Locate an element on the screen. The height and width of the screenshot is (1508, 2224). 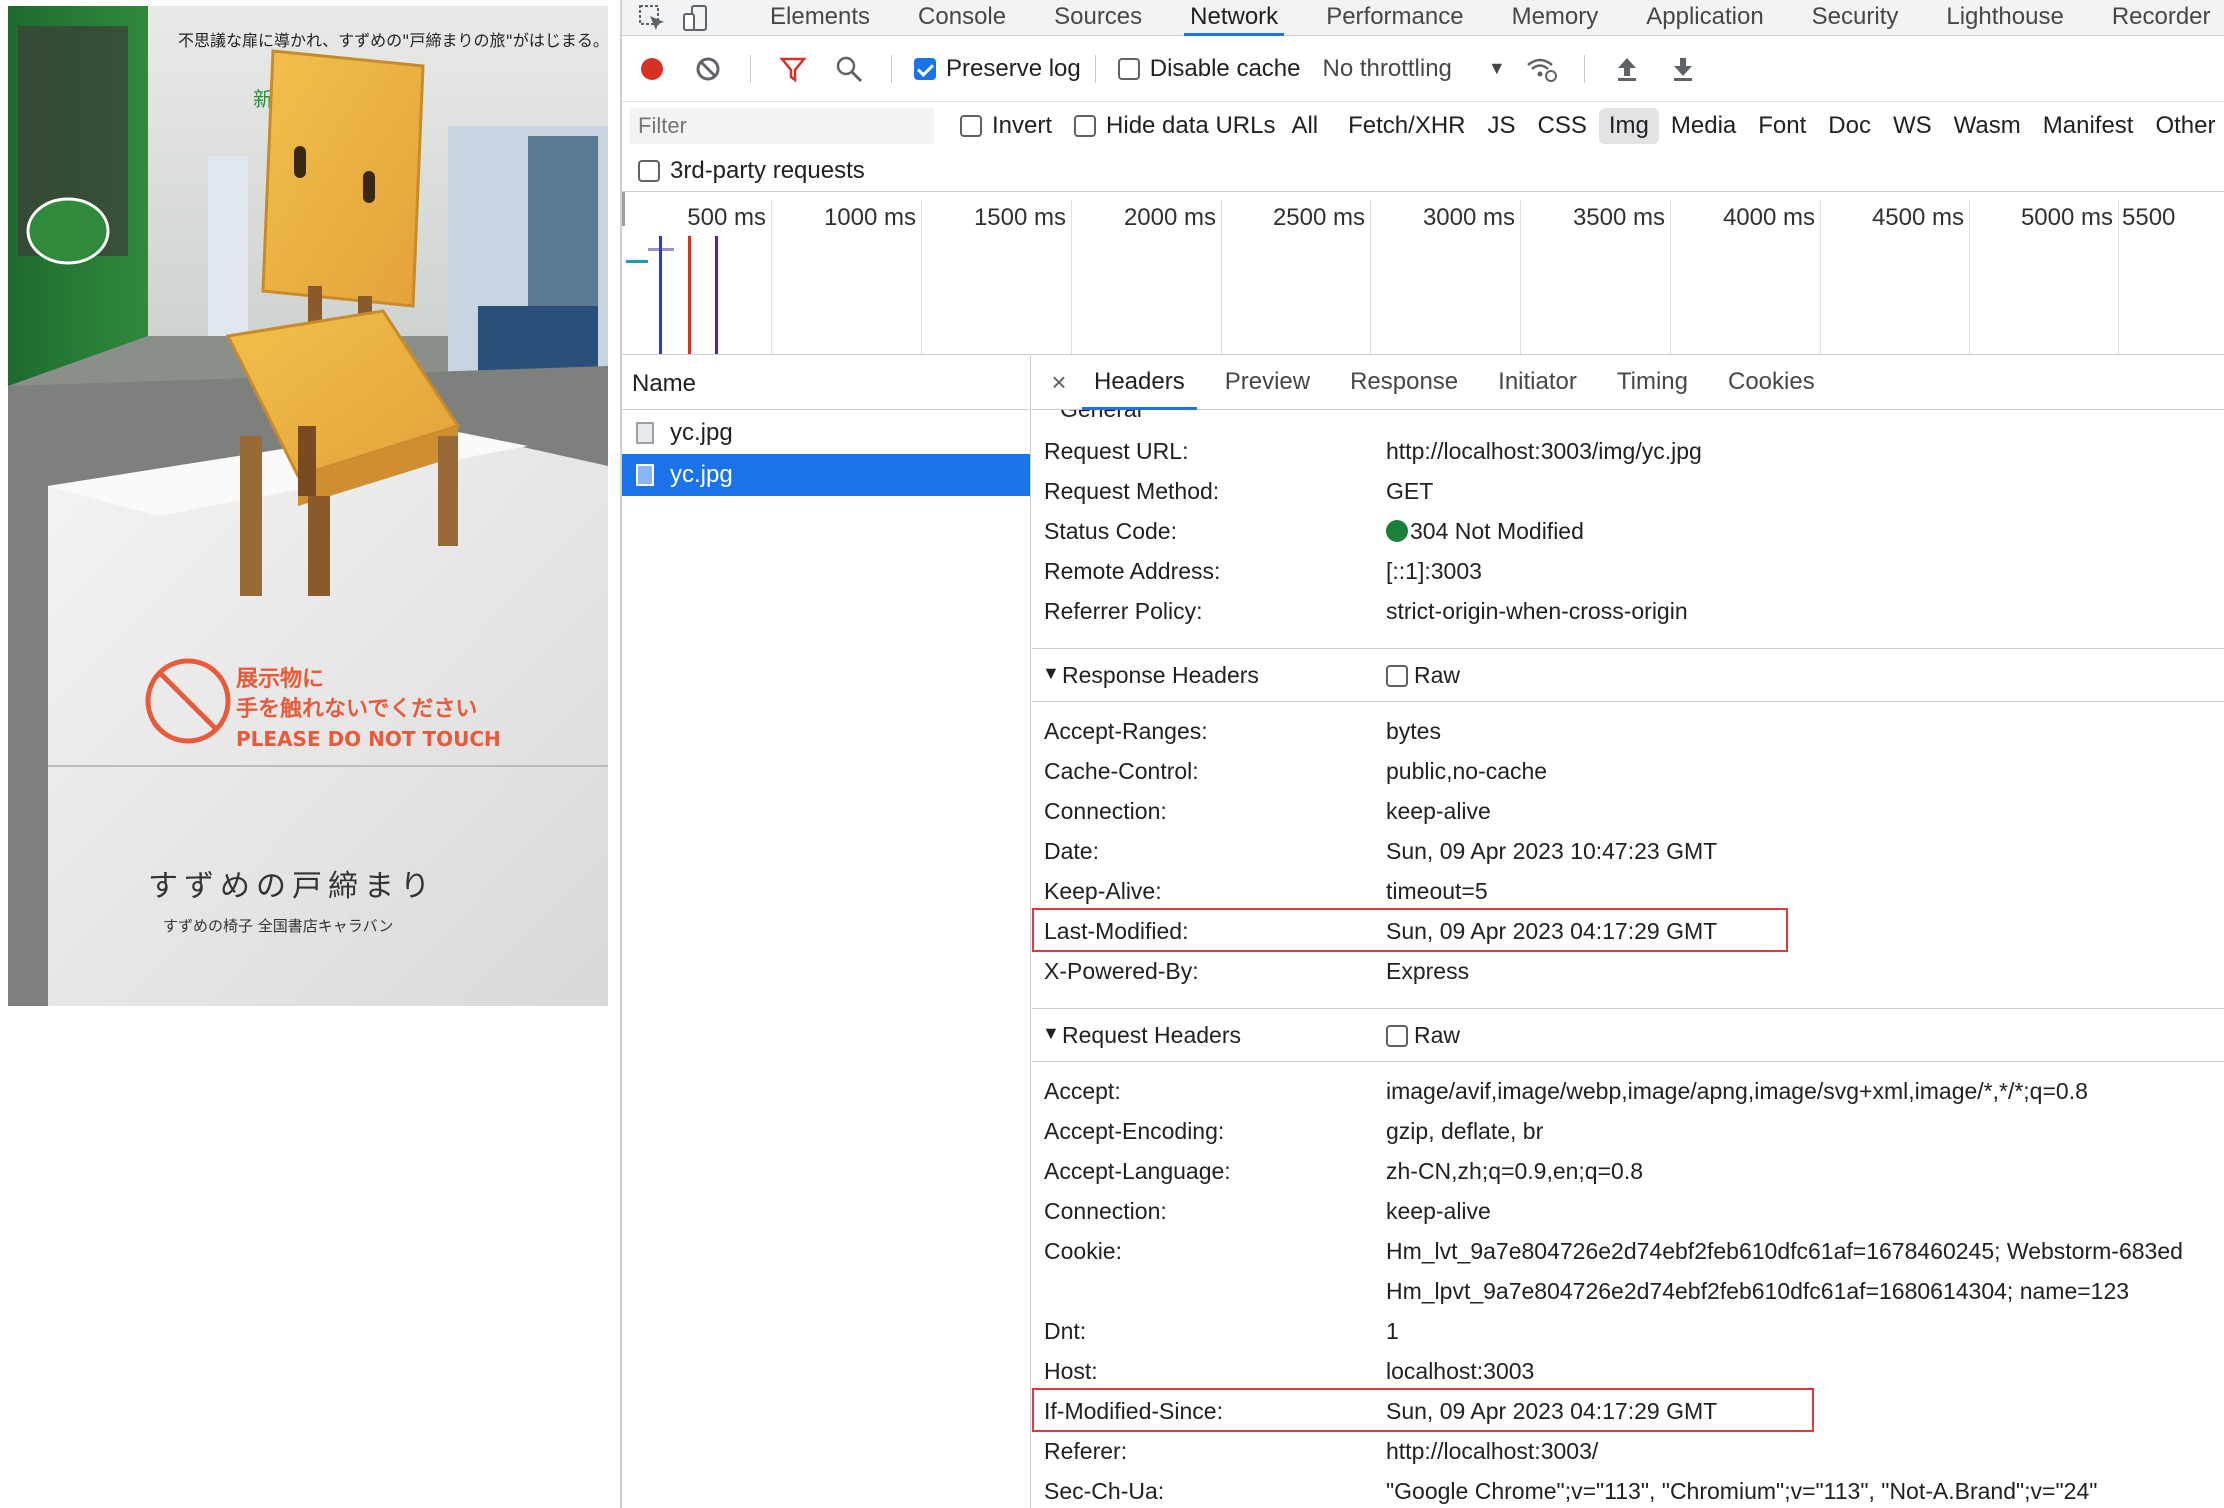
header-key: Referer: is located at coordinates (1086, 1451).